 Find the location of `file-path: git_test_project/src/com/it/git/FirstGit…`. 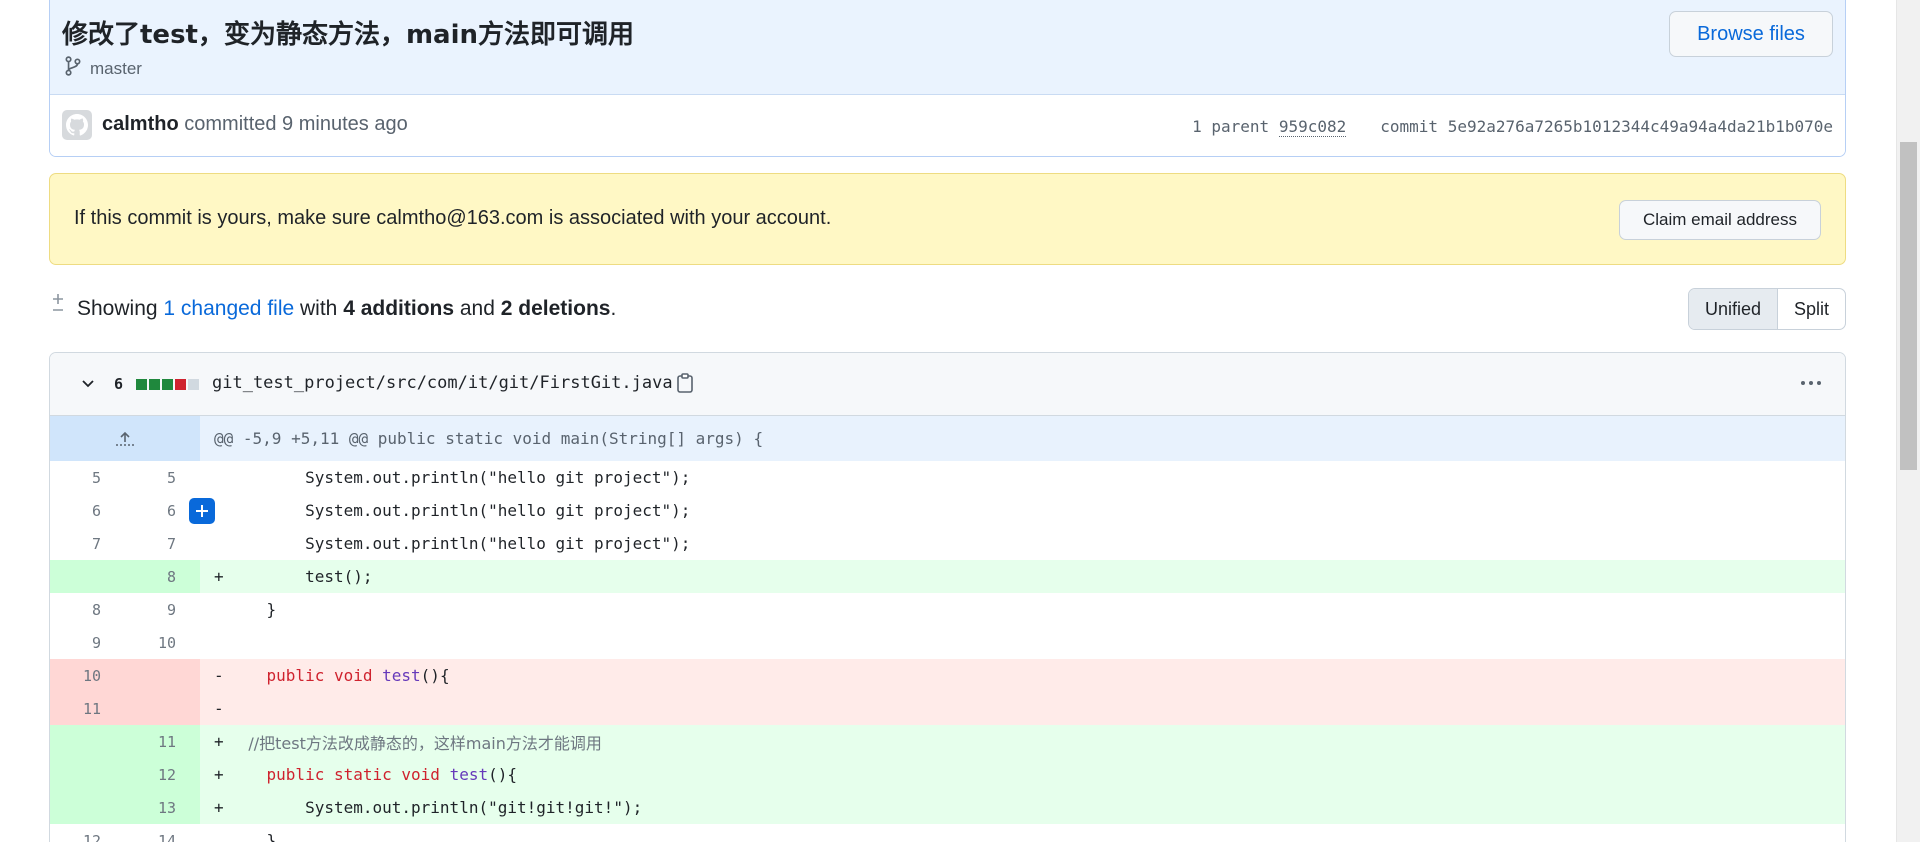

file-path: git_test_project/src/com/it/git/FirstGit… is located at coordinates (442, 383).